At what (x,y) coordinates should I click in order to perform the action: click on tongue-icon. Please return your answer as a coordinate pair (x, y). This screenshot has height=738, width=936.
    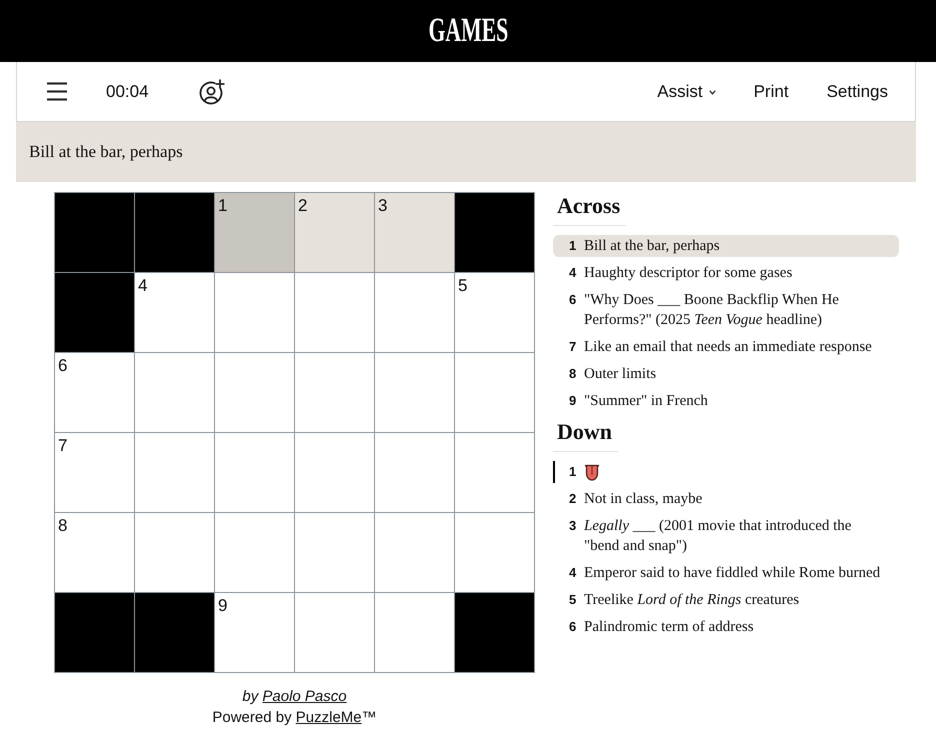
    Looking at the image, I should click on (592, 472).